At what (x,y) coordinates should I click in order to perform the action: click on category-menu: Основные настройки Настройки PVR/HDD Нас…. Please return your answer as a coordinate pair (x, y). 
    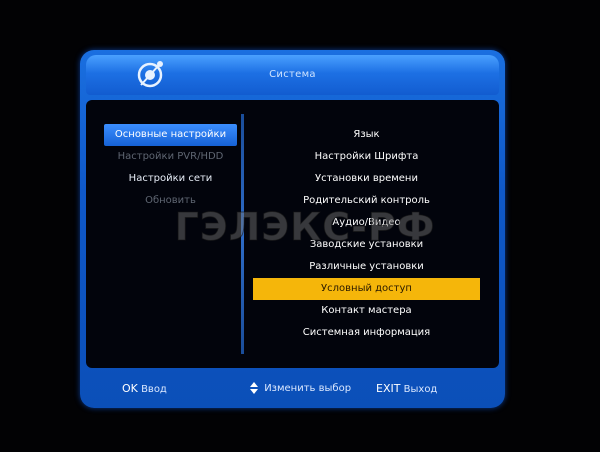
    Looking at the image, I should click on (170, 168).